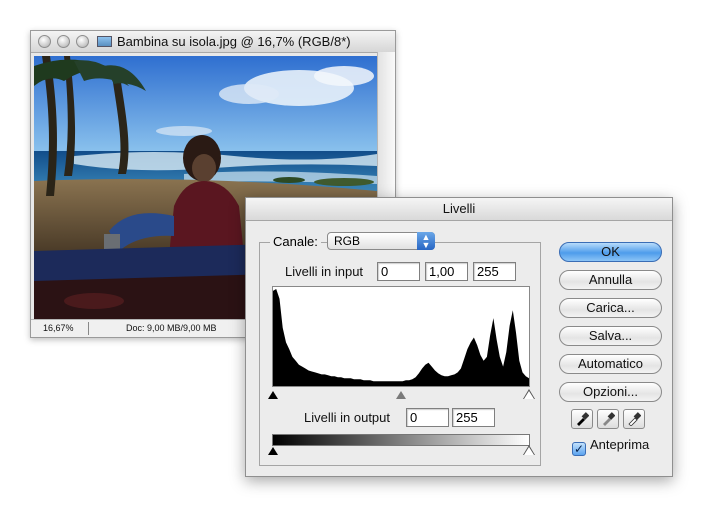 This screenshot has width=703, height=509. What do you see at coordinates (171, 328) in the screenshot?
I see `document-size-info: Doc: 9,00 MB/9,00 MB` at bounding box center [171, 328].